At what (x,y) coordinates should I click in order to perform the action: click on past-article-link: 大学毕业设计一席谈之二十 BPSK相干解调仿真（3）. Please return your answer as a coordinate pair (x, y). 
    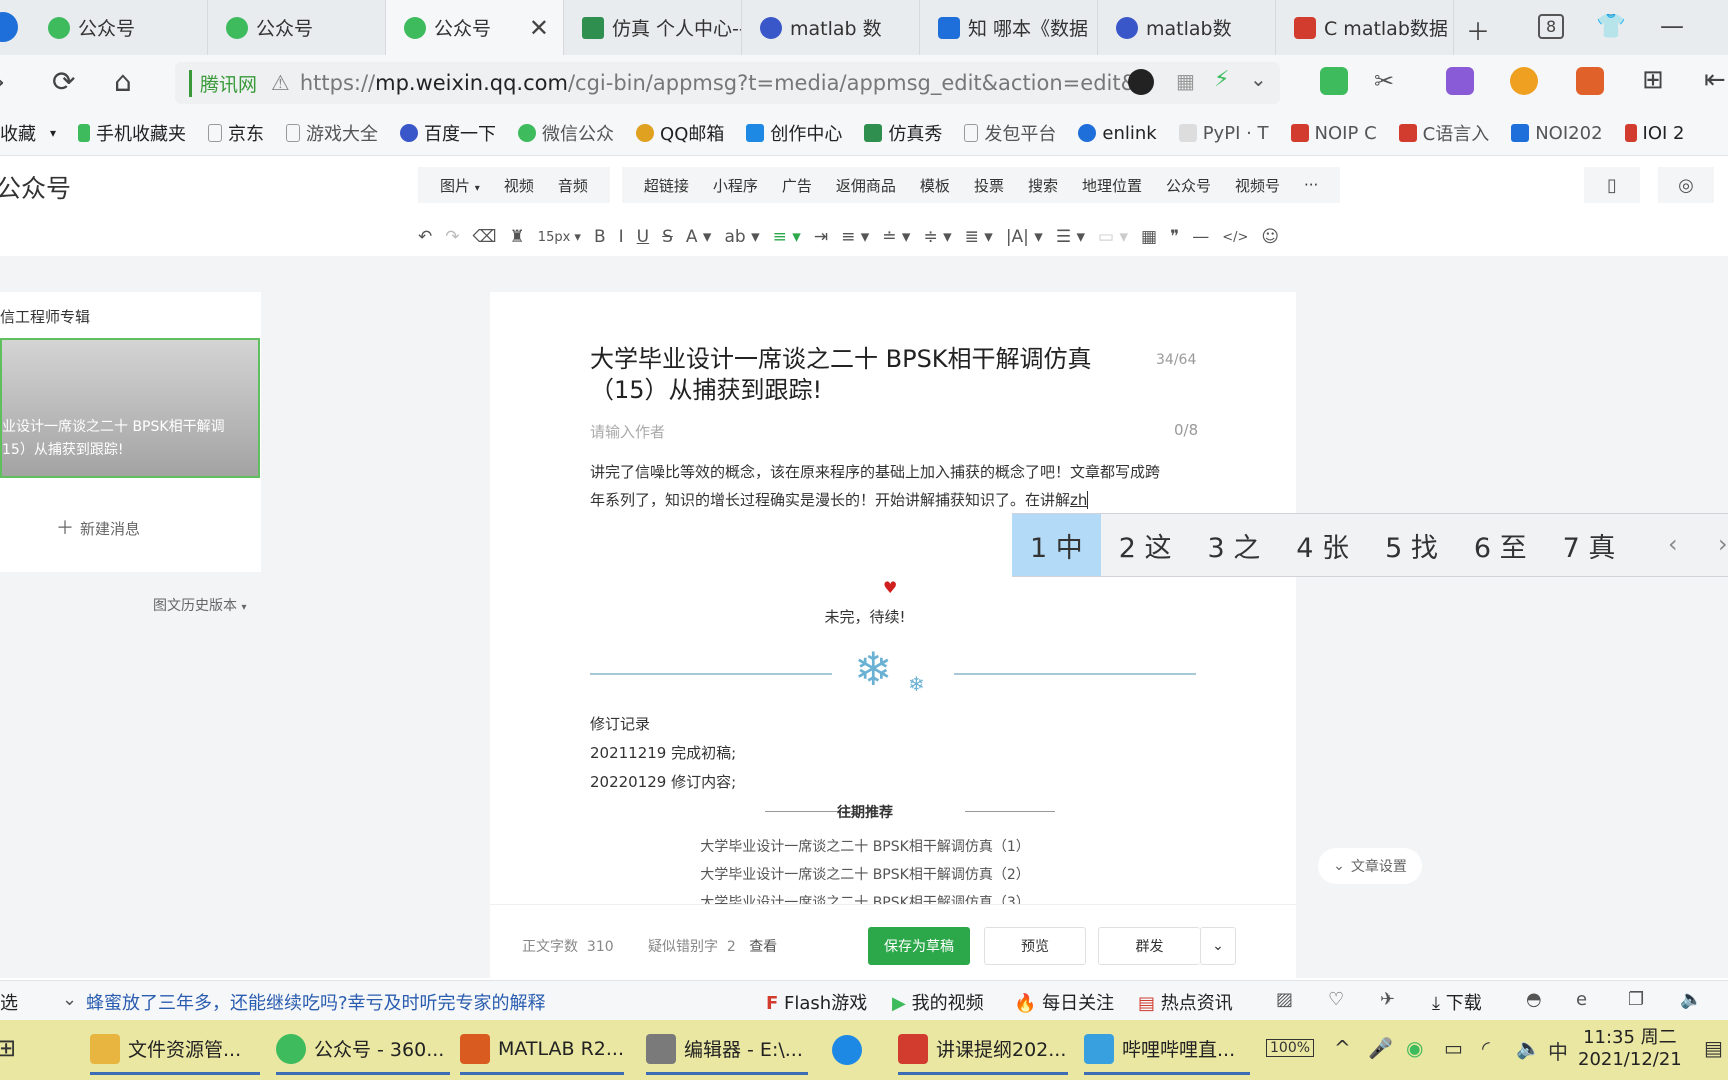
    Looking at the image, I should click on (865, 898).